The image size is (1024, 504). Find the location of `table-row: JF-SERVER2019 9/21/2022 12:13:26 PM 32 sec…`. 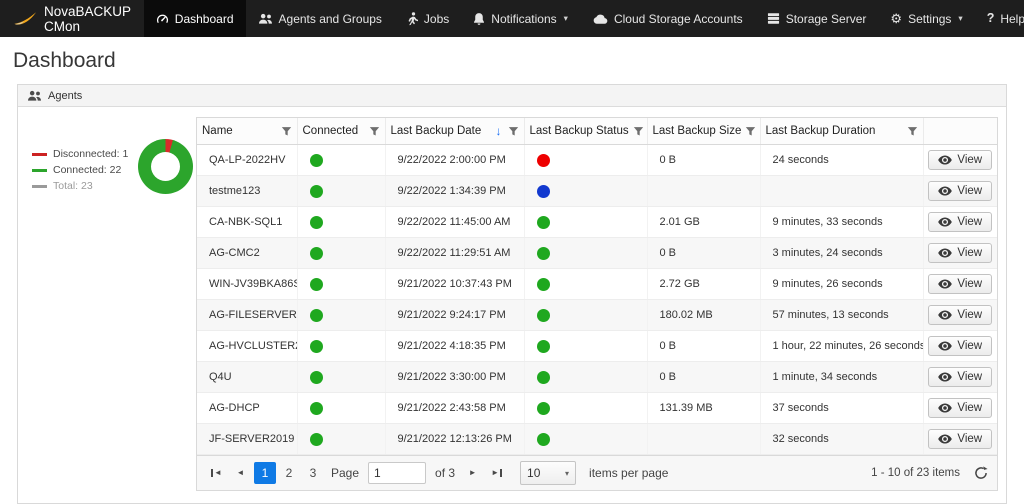

table-row: JF-SERVER2019 9/21/2022 12:13:26 PM 32 sec… is located at coordinates (597, 439).